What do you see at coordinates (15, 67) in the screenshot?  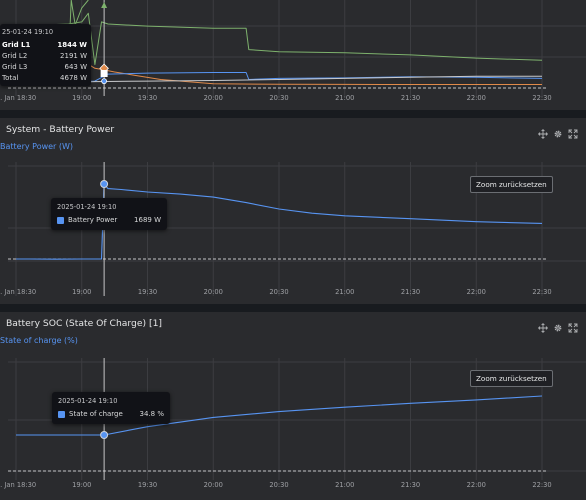 I see `tooltip-series-name: Grid L3` at bounding box center [15, 67].